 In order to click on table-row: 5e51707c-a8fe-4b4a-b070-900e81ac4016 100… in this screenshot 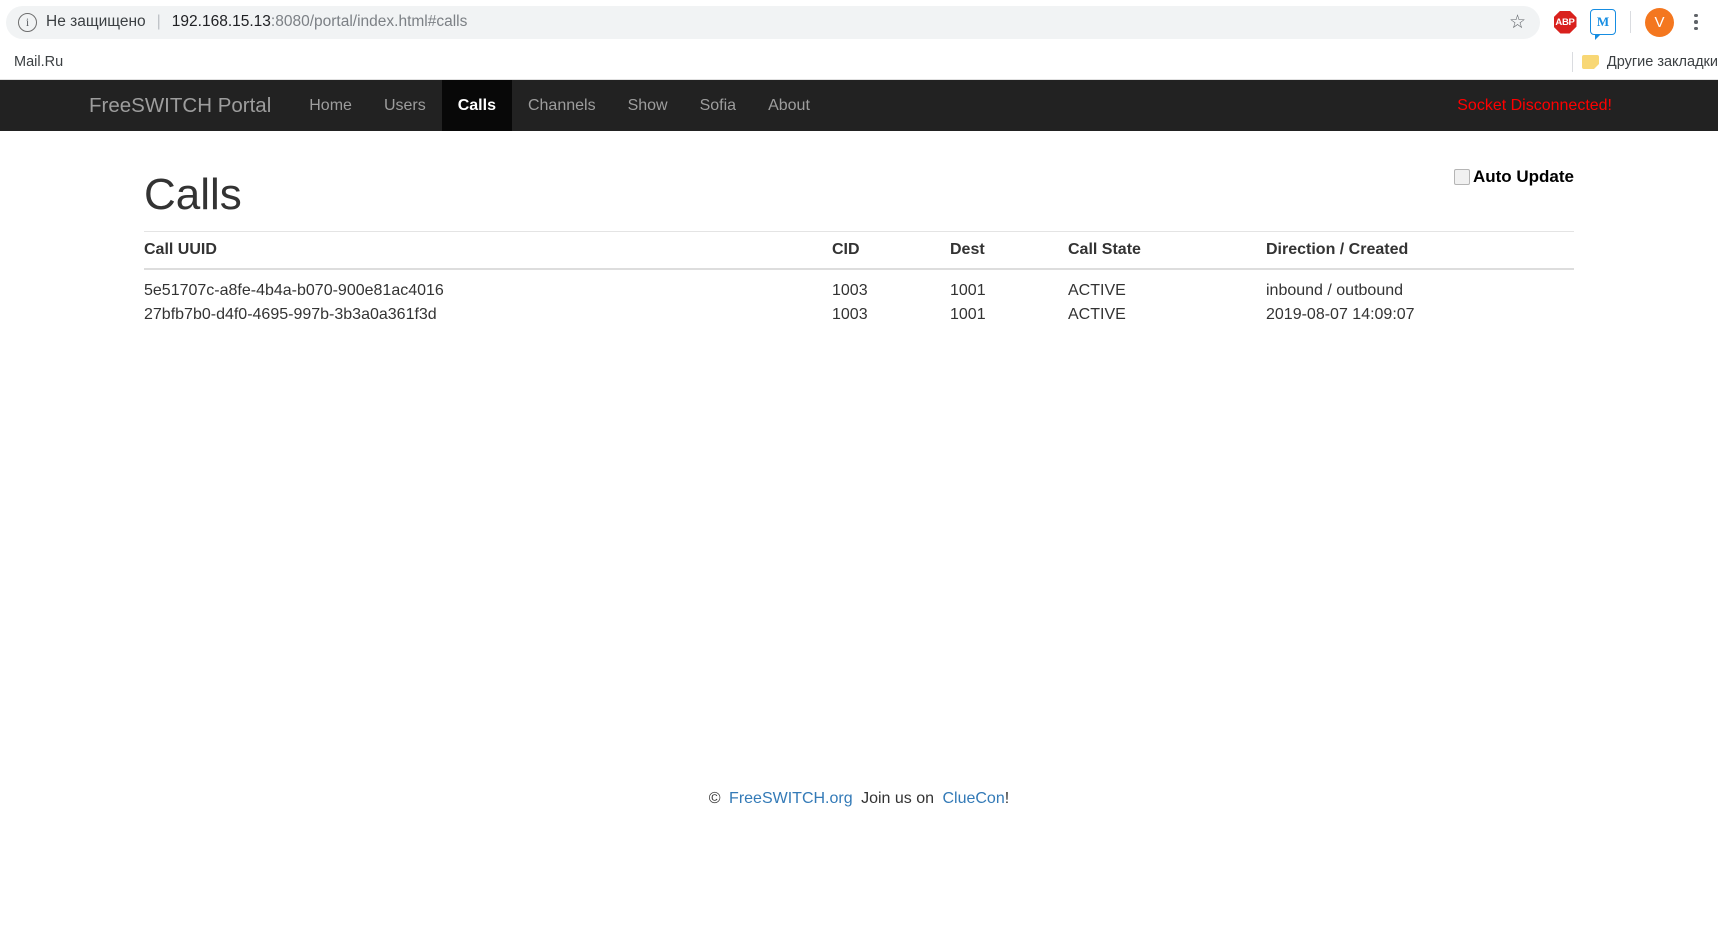, I will do `click(859, 286)`.